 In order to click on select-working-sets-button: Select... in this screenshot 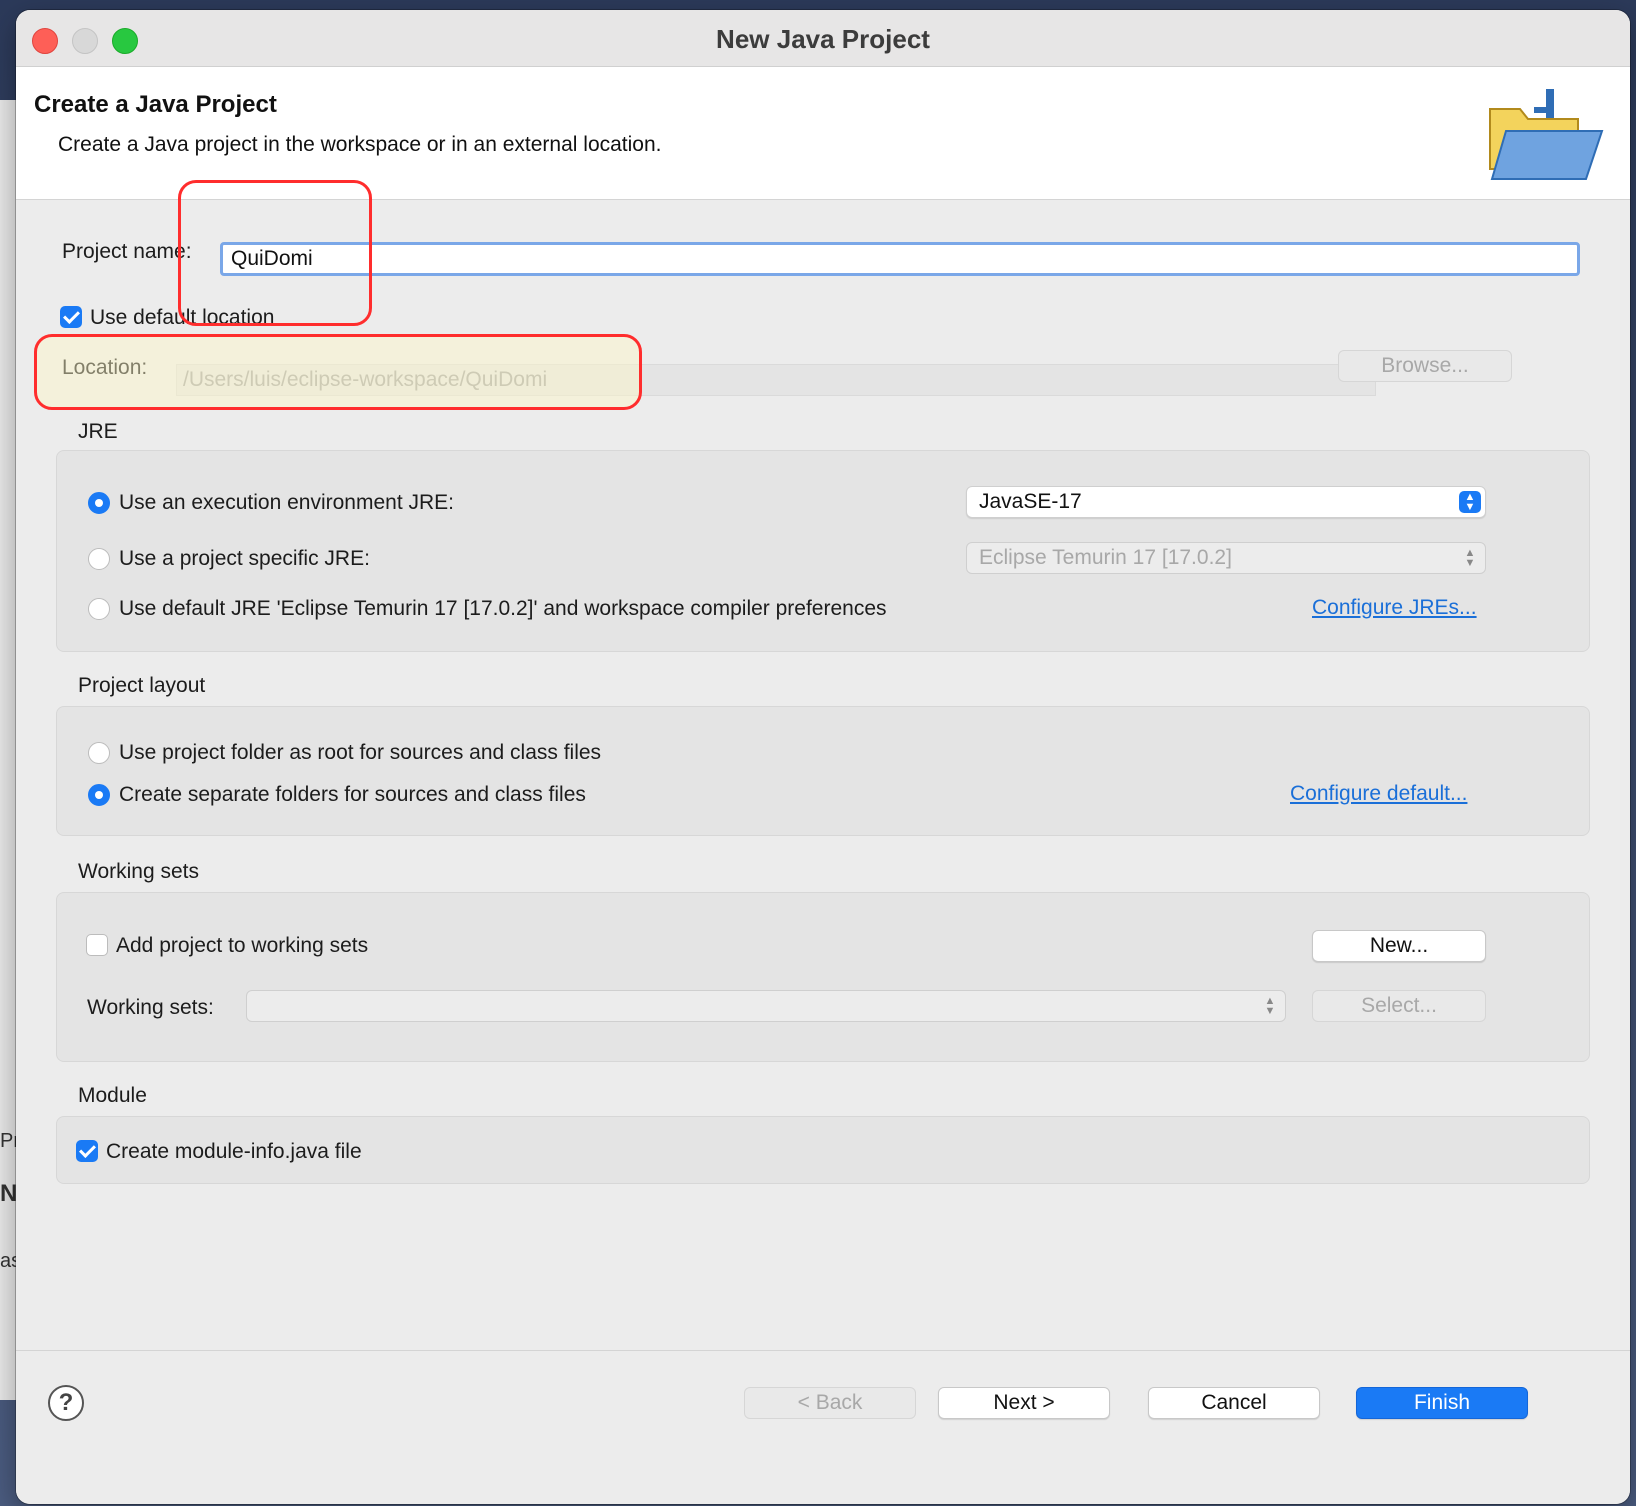, I will do `click(1399, 1006)`.